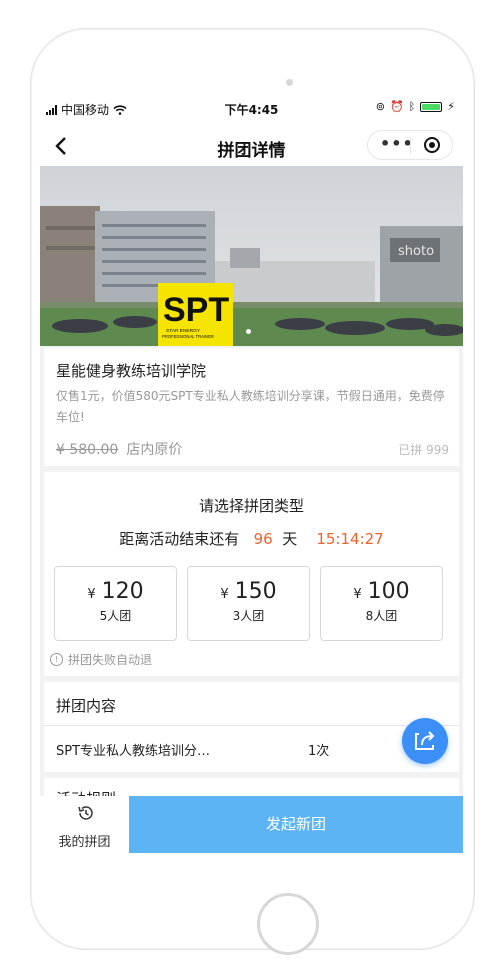  I want to click on target-icon, so click(432, 145).